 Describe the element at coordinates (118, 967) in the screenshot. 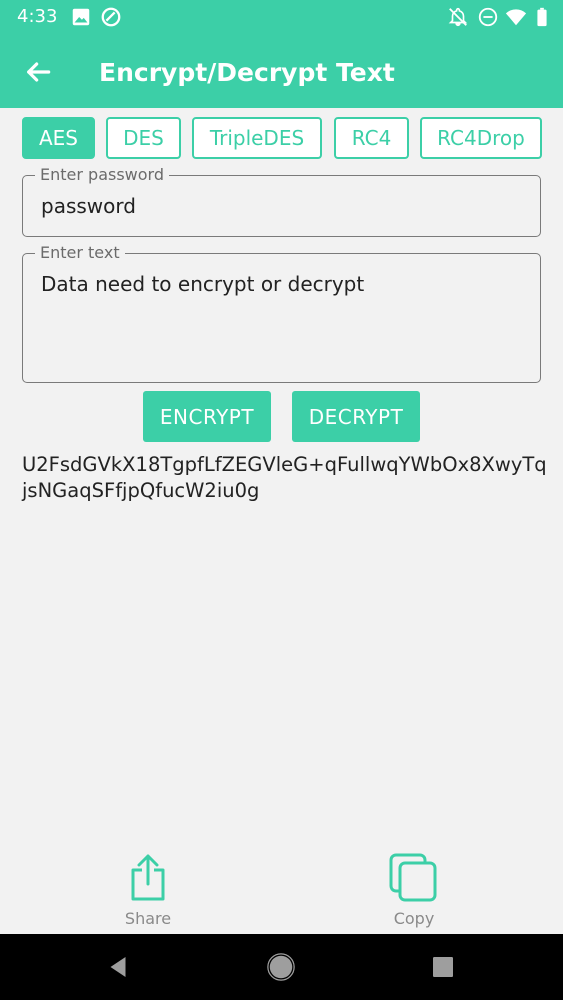

I see `nav-back-icon` at that location.